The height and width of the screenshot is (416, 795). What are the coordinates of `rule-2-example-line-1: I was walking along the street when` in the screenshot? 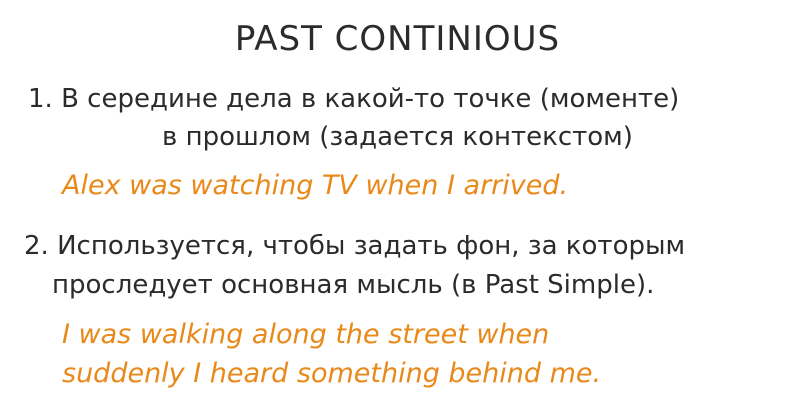 It's located at (306, 334).